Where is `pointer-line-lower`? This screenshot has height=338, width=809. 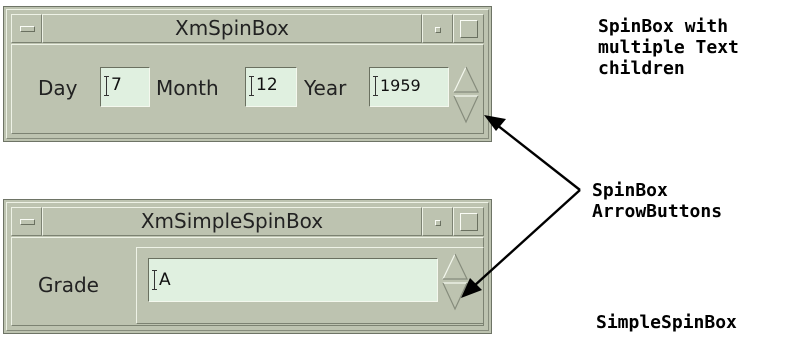
pointer-line-lower is located at coordinates (527, 238).